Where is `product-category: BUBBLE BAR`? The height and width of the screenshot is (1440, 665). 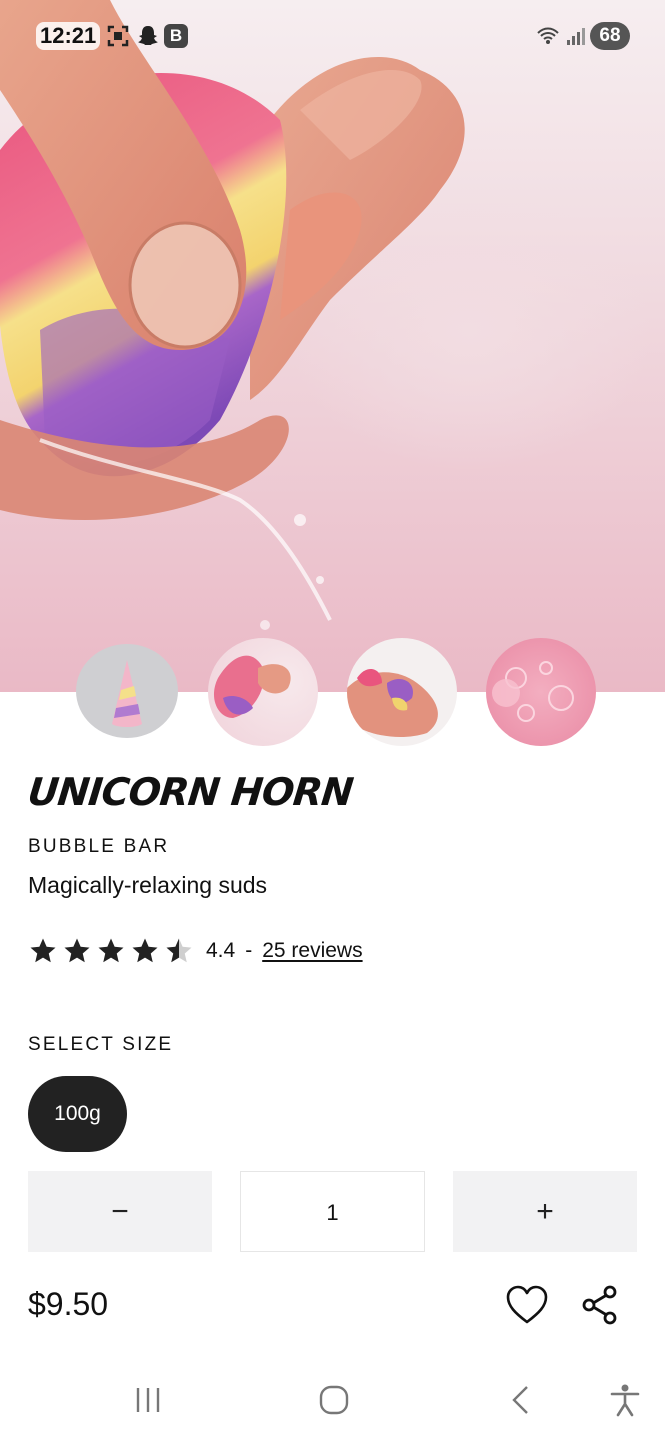
product-category: BUBBLE BAR is located at coordinates (99, 846).